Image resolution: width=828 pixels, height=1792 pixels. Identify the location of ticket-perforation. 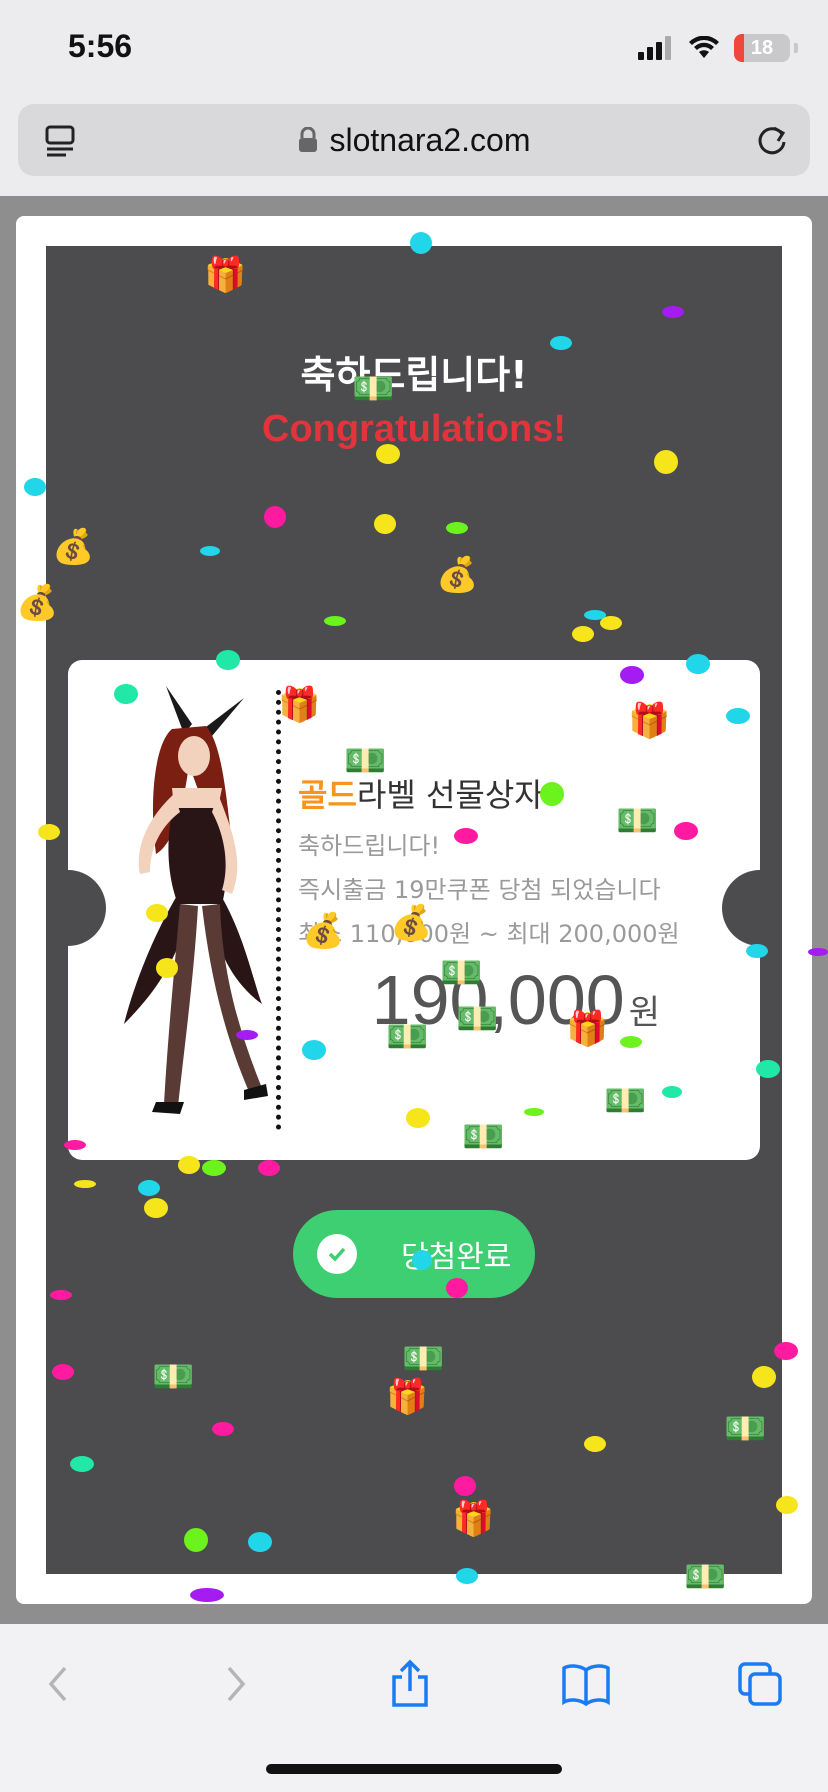
(278, 910).